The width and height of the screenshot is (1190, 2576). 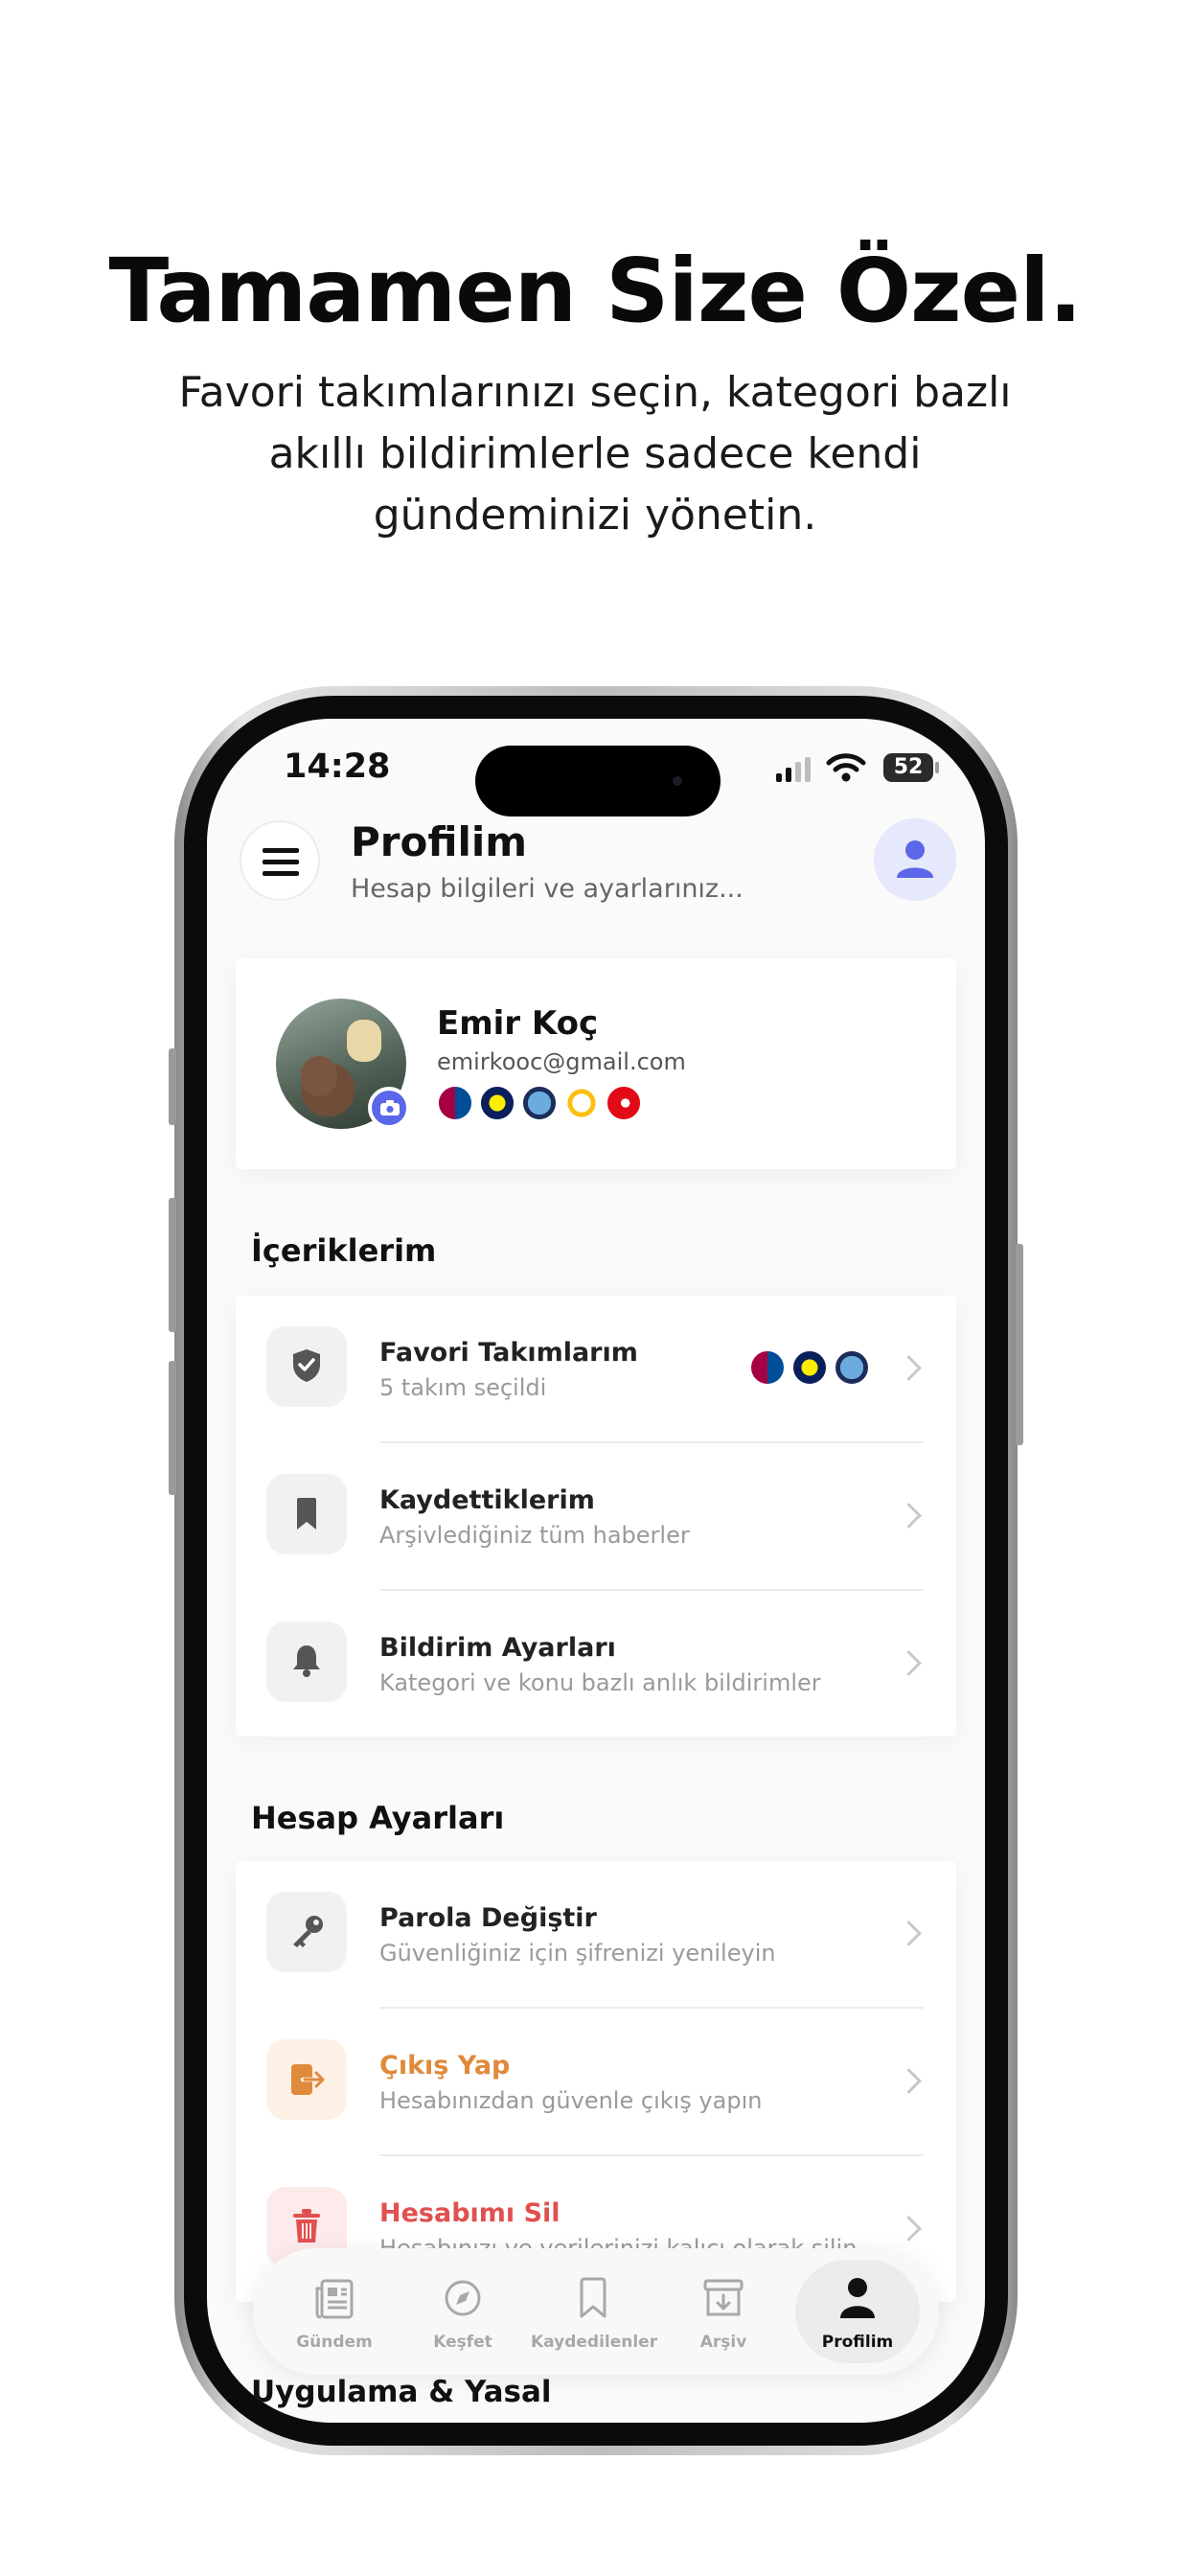 I want to click on promo-headline: Tamamen Size Özel., so click(x=595, y=291).